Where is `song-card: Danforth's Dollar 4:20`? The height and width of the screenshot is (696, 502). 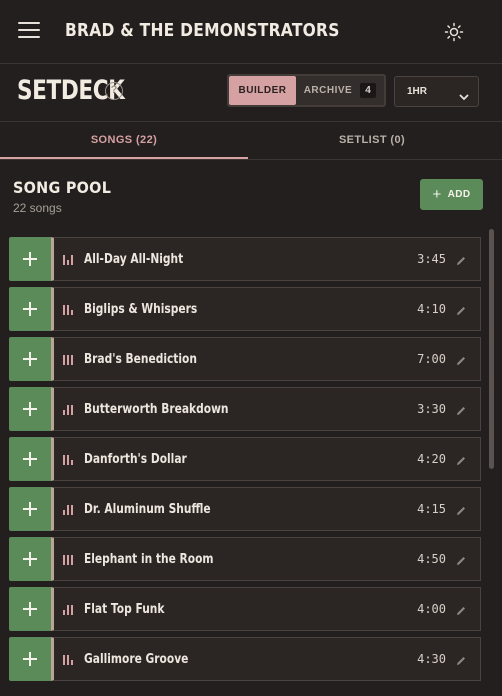
song-card: Danforth's Dollar 4:20 is located at coordinates (266, 459).